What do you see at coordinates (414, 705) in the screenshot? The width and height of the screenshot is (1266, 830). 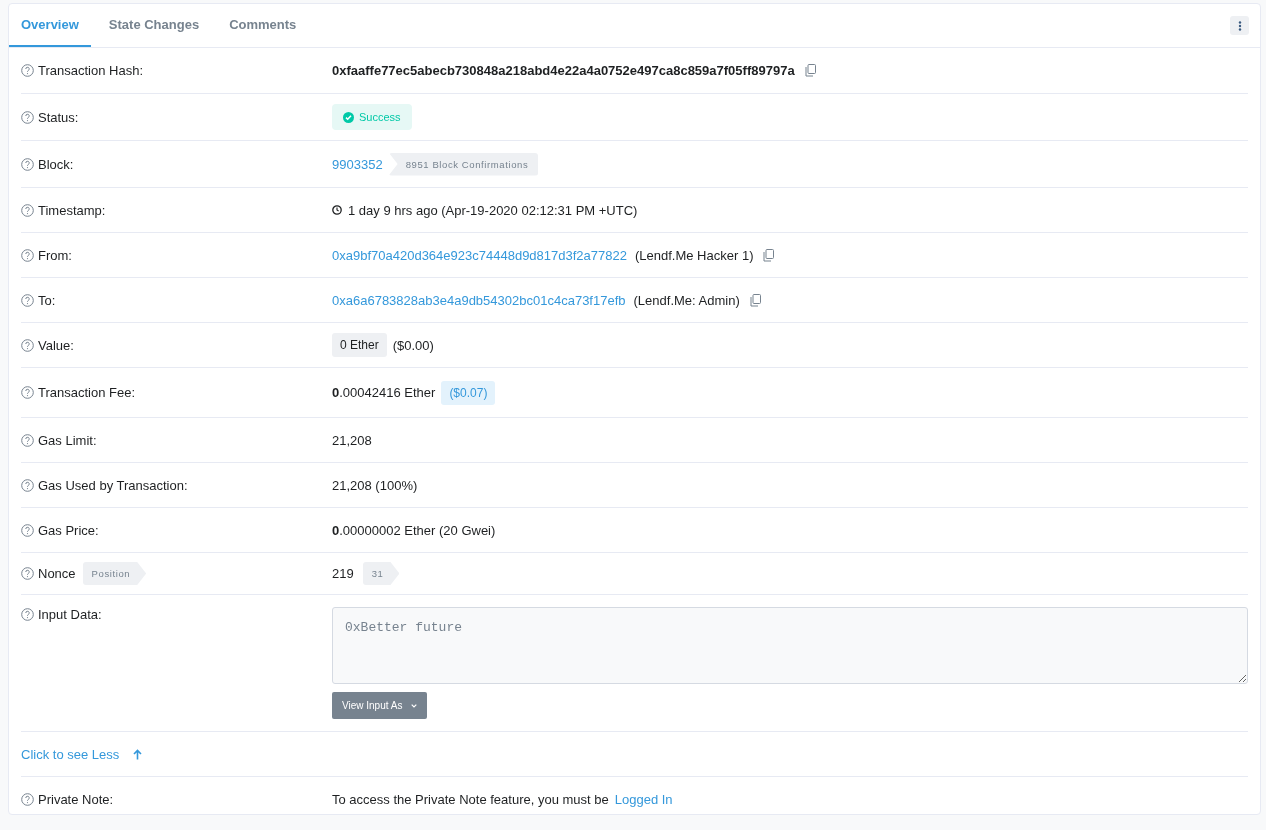 I see `caret-icon` at bounding box center [414, 705].